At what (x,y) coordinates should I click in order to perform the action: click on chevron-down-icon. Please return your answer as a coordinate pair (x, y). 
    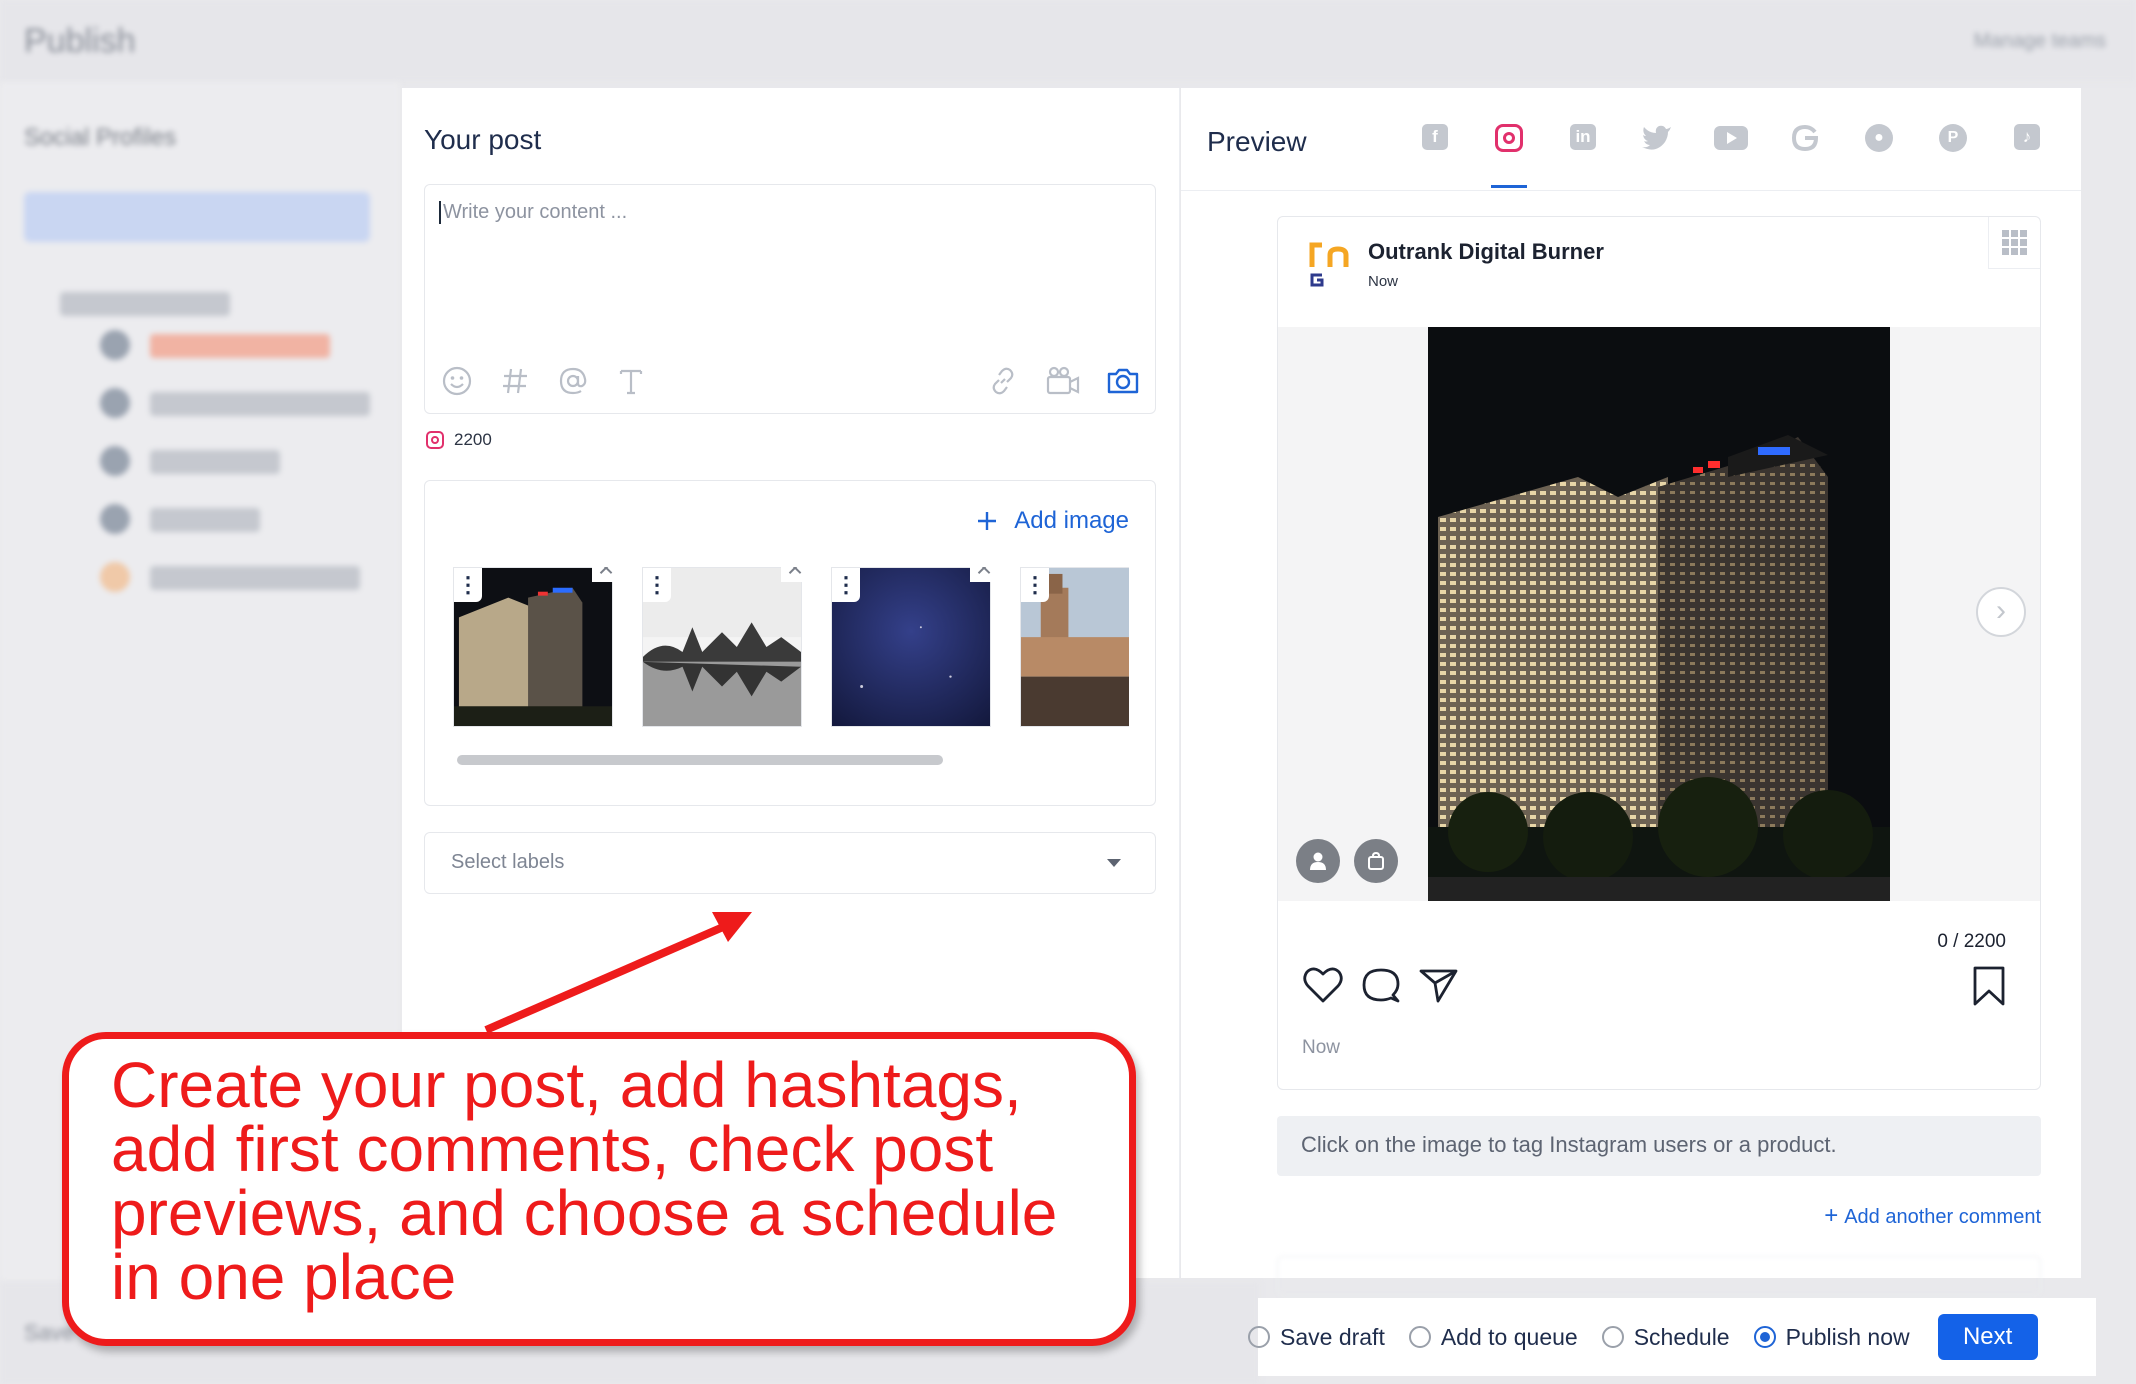
    Looking at the image, I should click on (1114, 863).